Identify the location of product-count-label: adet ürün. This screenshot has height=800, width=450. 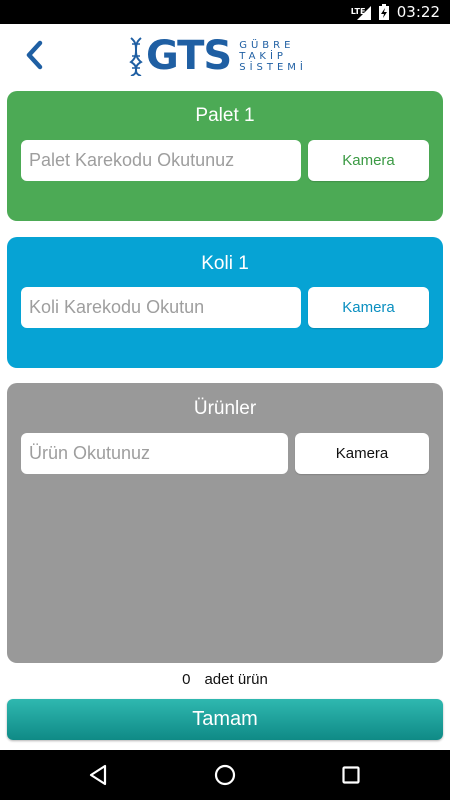
(236, 679).